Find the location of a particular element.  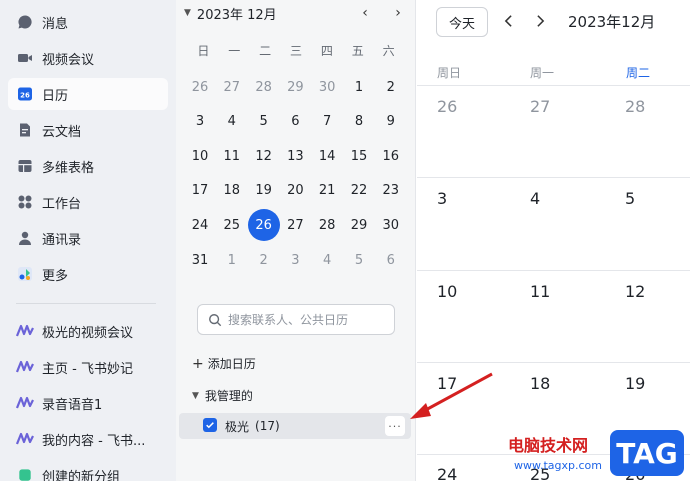

main-calendar-date: 26 is located at coordinates (447, 106).